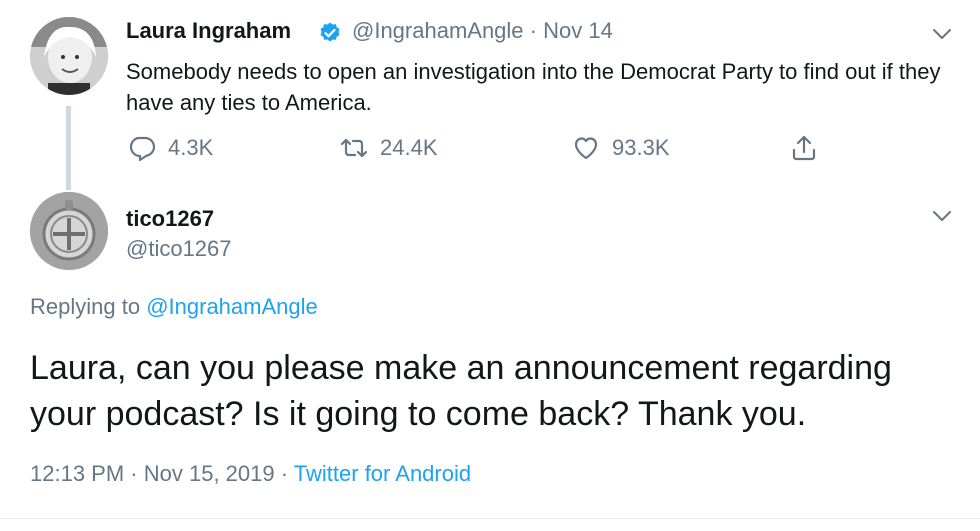 The width and height of the screenshot is (980, 531). Describe the element at coordinates (409, 147) in the screenshot. I see `retweet-count: 24.4K` at that location.